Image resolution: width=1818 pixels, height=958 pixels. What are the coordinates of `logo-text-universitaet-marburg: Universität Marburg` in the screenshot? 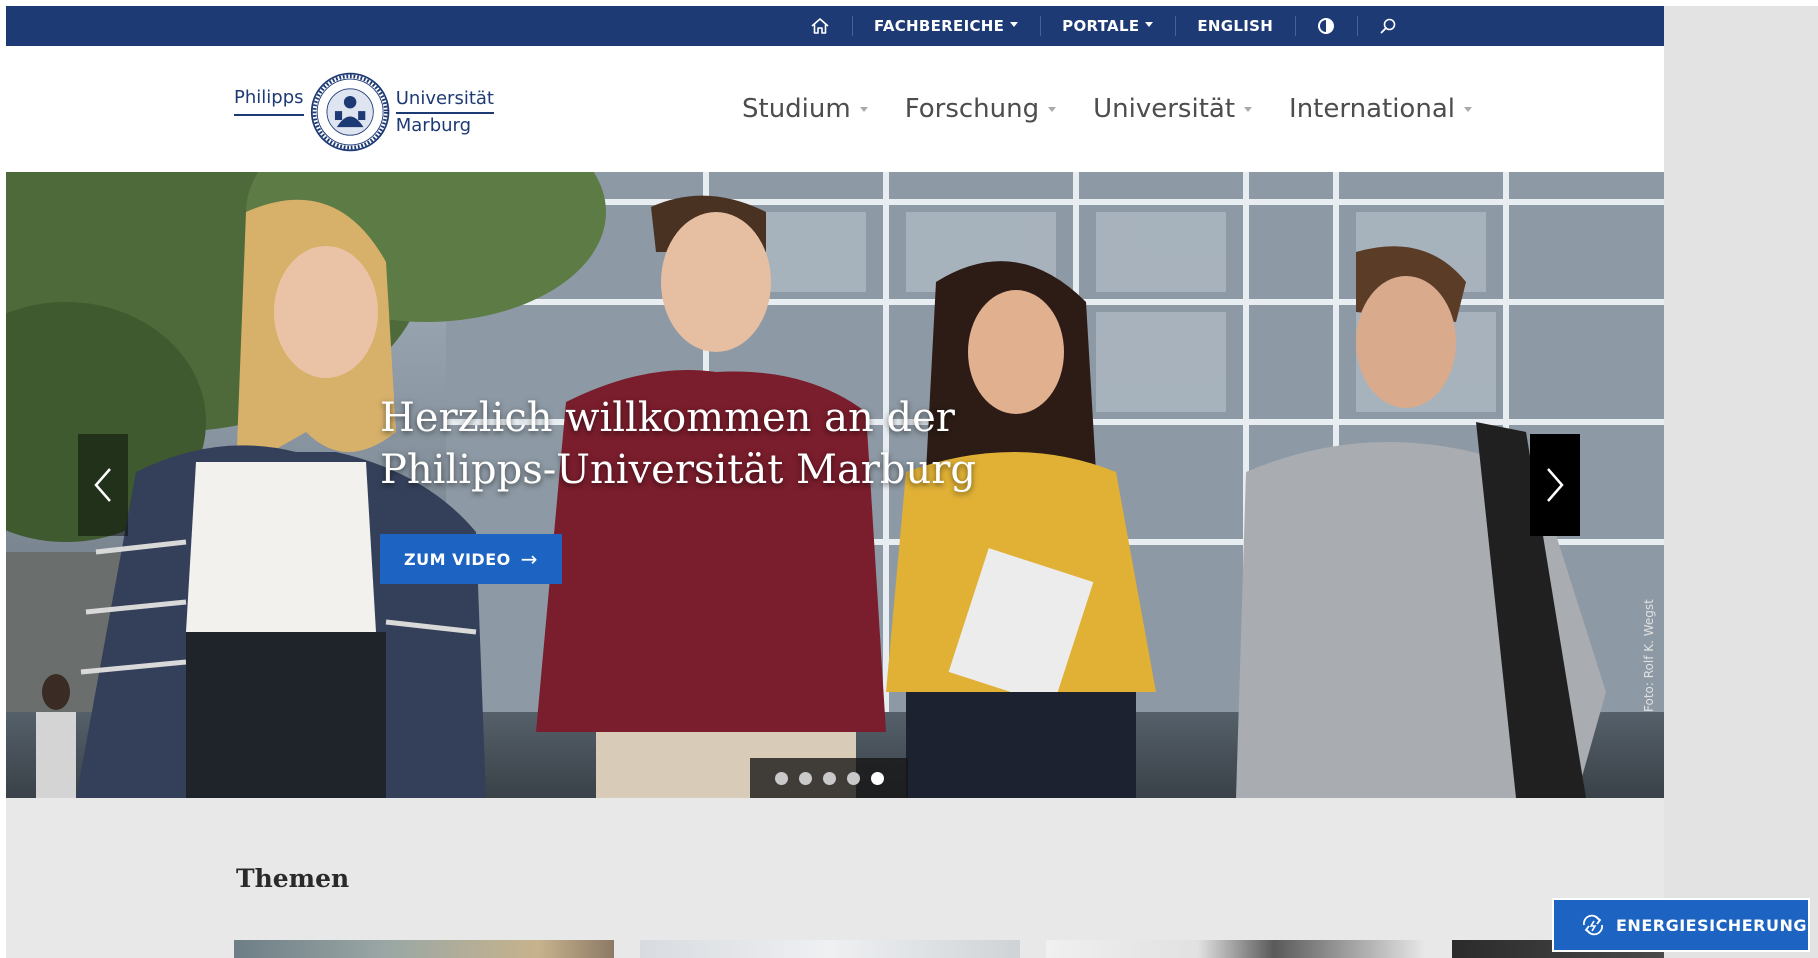 It's located at (444, 112).